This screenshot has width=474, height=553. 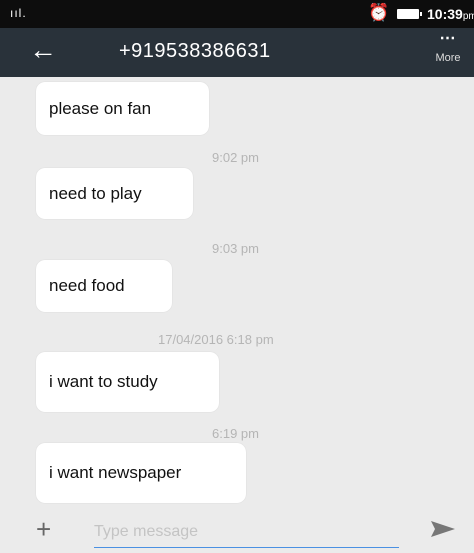 What do you see at coordinates (448, 47) in the screenshot?
I see `more-menu-button: ⋯ More` at bounding box center [448, 47].